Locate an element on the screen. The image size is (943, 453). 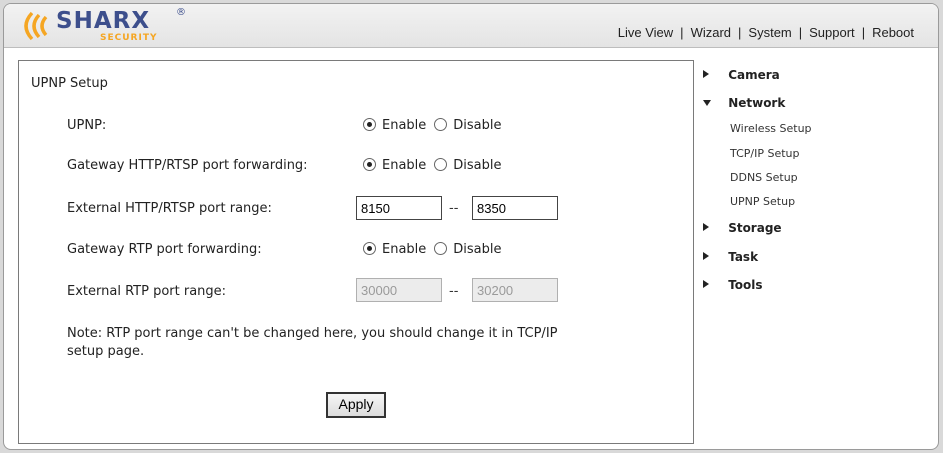
sidebar-item-upnp-setup: UPNP Setup is located at coordinates (762, 201).